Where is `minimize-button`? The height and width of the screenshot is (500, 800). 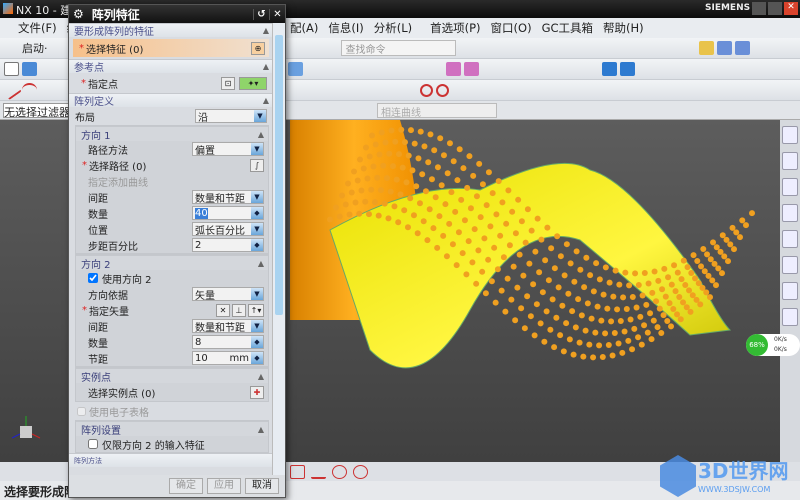
minimize-button is located at coordinates (759, 8).